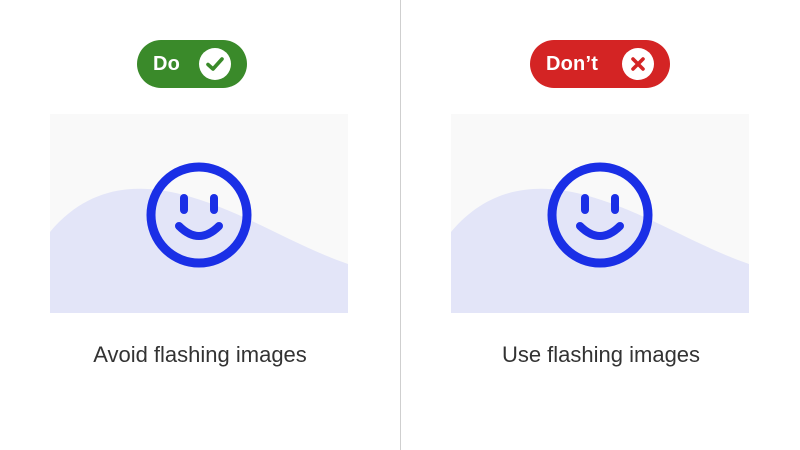 The width and height of the screenshot is (800, 450). Describe the element at coordinates (601, 354) in the screenshot. I see `dont-caption: Use flashing images` at that location.